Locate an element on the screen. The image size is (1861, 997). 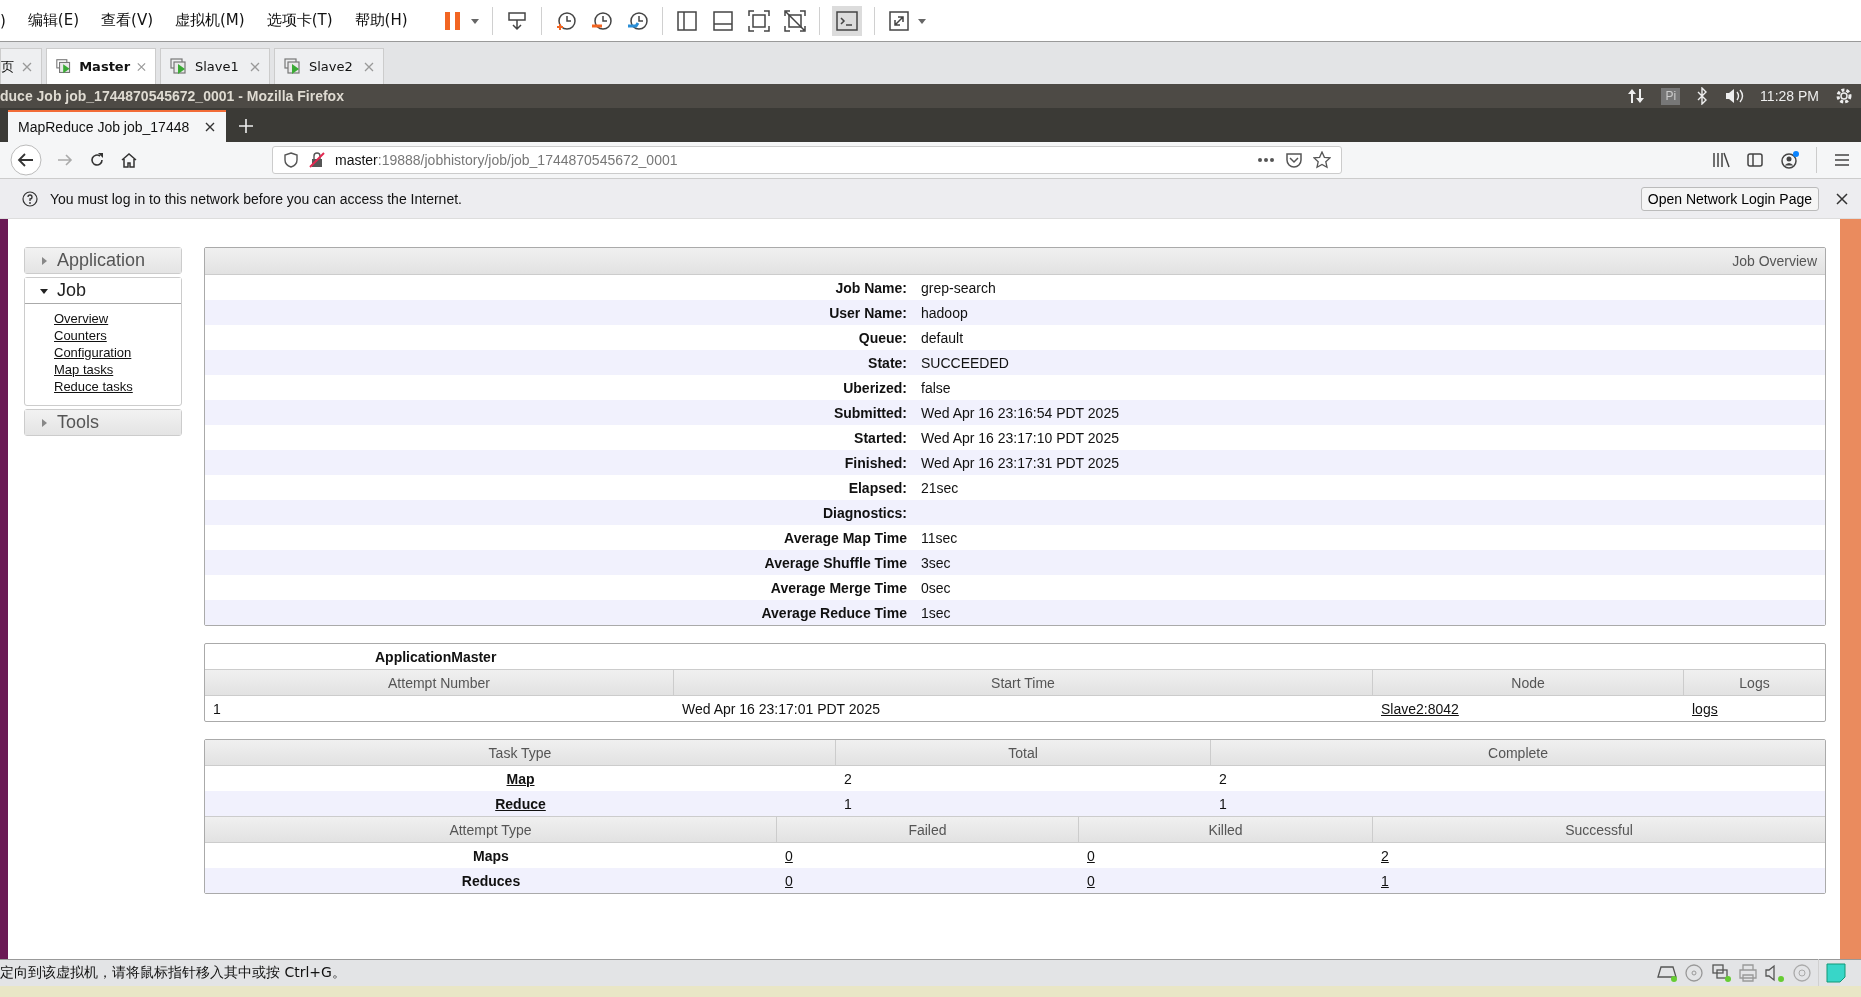
status-message: 定向到该虚拟机，请将鼠标指针移入其中或按 Ctrl+G。 is located at coordinates (173, 973).